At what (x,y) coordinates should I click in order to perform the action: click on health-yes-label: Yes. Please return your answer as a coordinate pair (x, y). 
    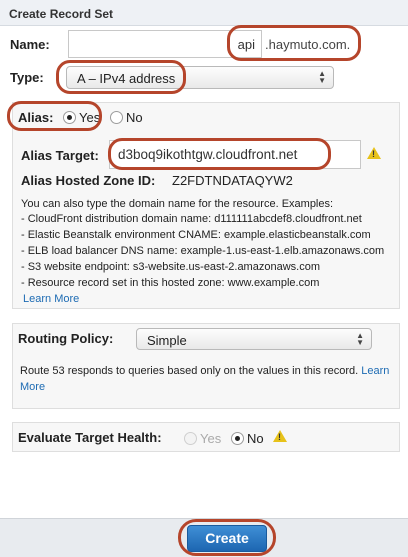
    Looking at the image, I should click on (210, 438).